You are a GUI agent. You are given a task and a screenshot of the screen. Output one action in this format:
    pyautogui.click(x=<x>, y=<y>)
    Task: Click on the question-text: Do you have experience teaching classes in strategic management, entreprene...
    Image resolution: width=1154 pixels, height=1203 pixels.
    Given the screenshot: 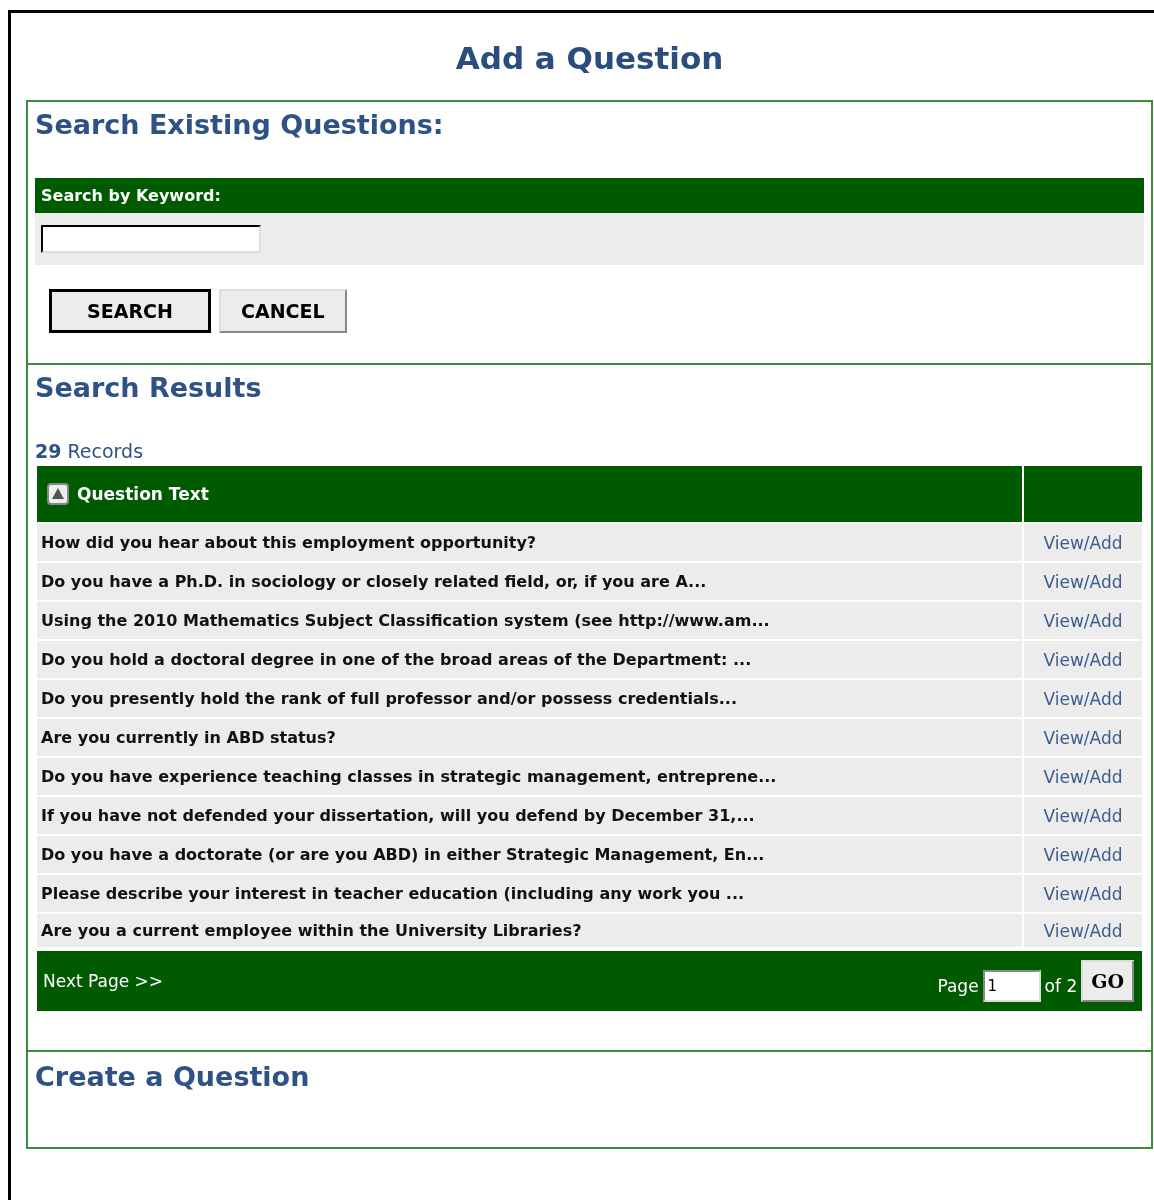 What is the action you would take?
    pyautogui.click(x=409, y=776)
    